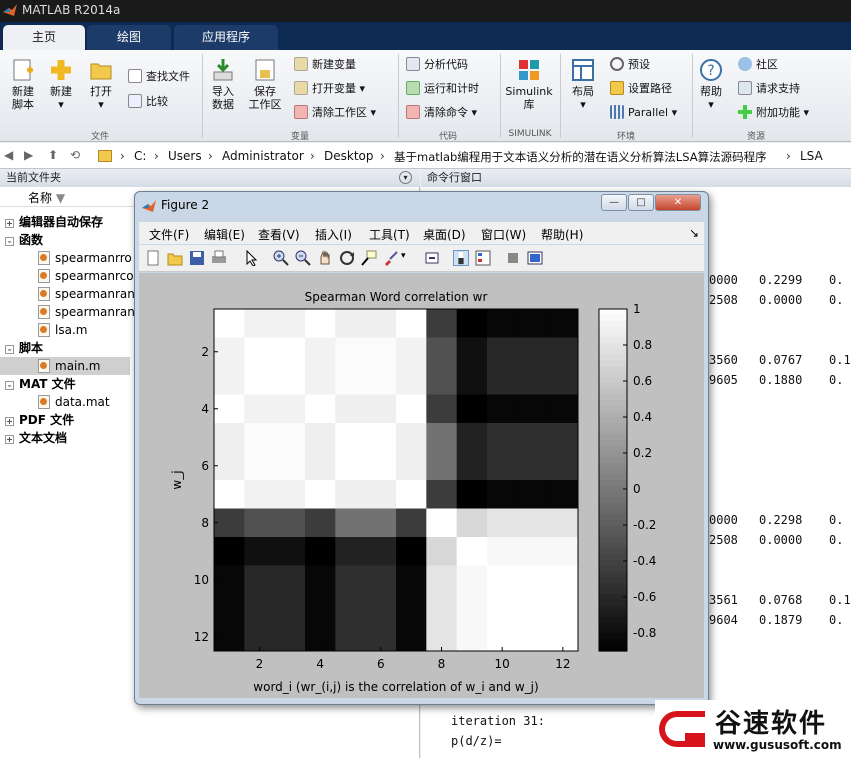 Image resolution: width=851 pixels, height=758 pixels. I want to click on print-icon, so click(219, 258).